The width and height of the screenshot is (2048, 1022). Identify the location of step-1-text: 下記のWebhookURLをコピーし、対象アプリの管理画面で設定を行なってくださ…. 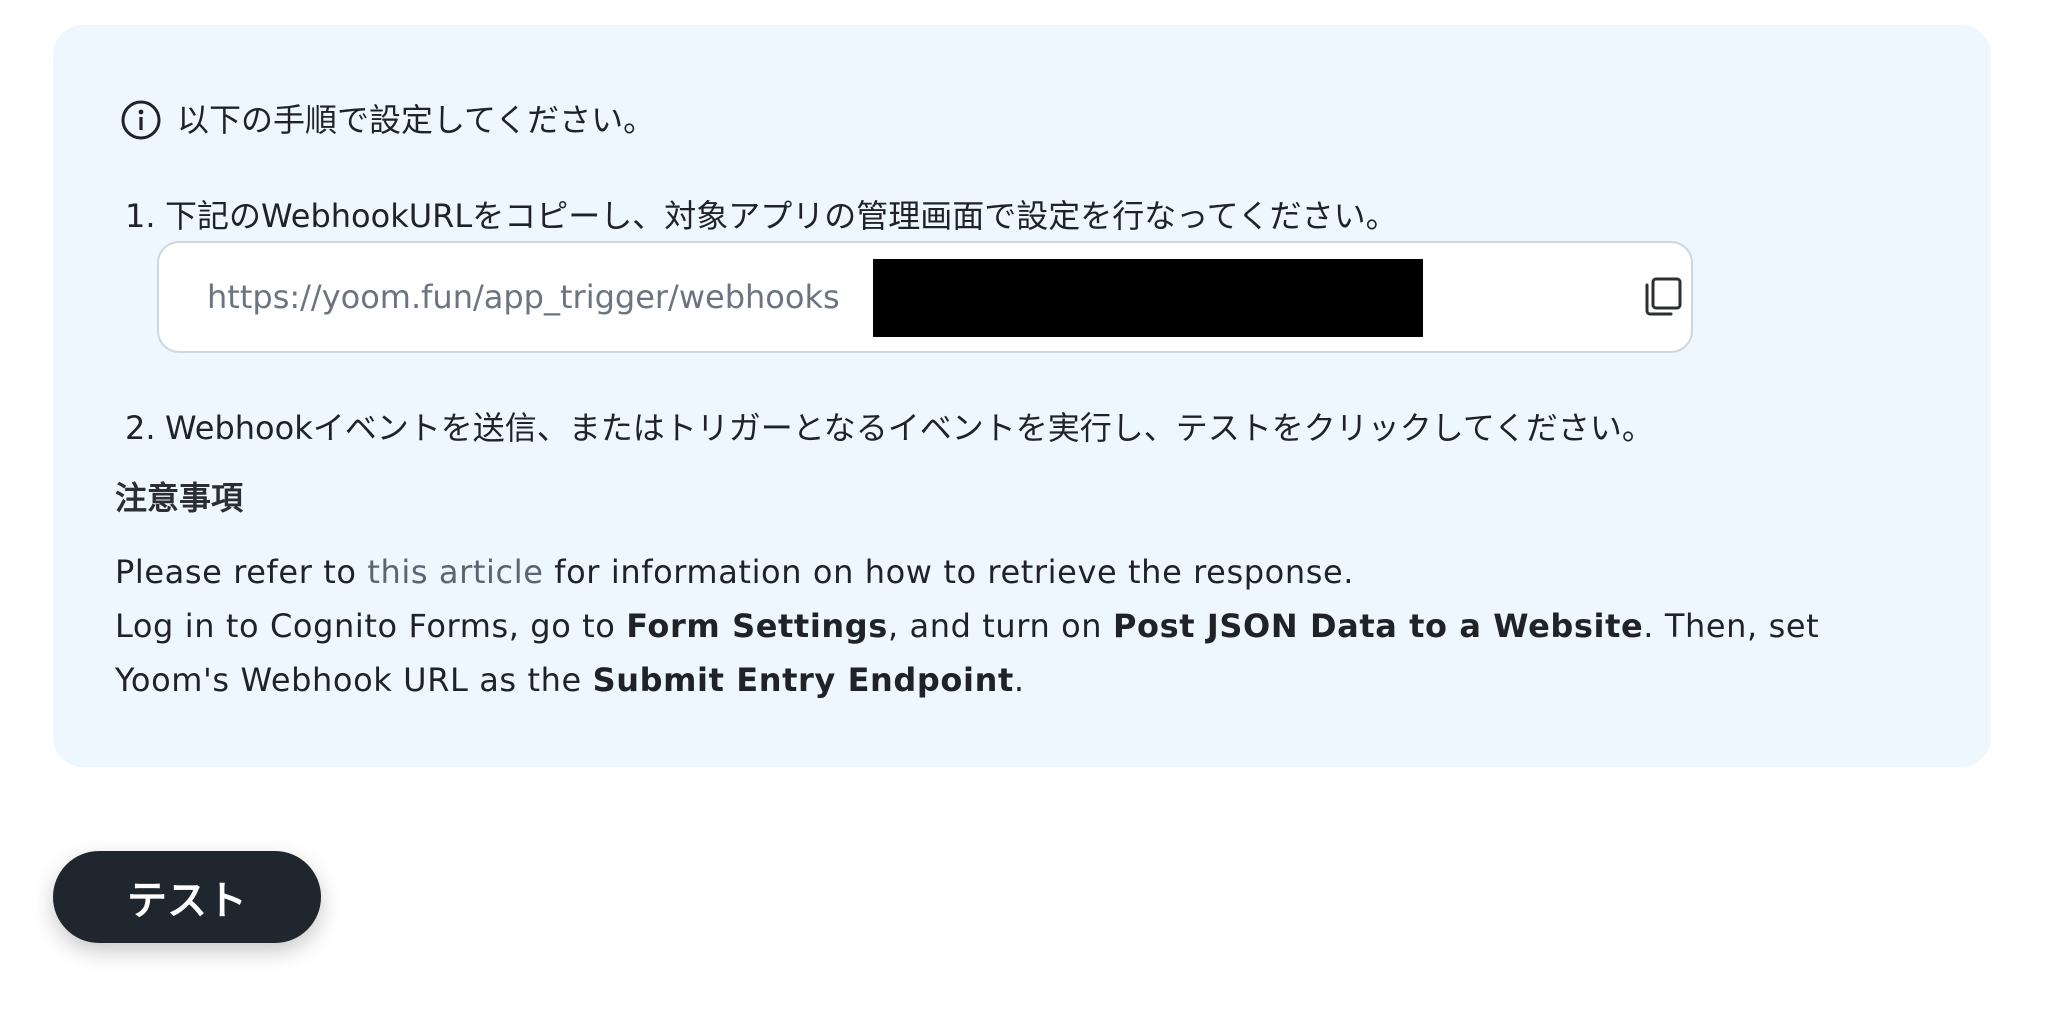
(781, 216).